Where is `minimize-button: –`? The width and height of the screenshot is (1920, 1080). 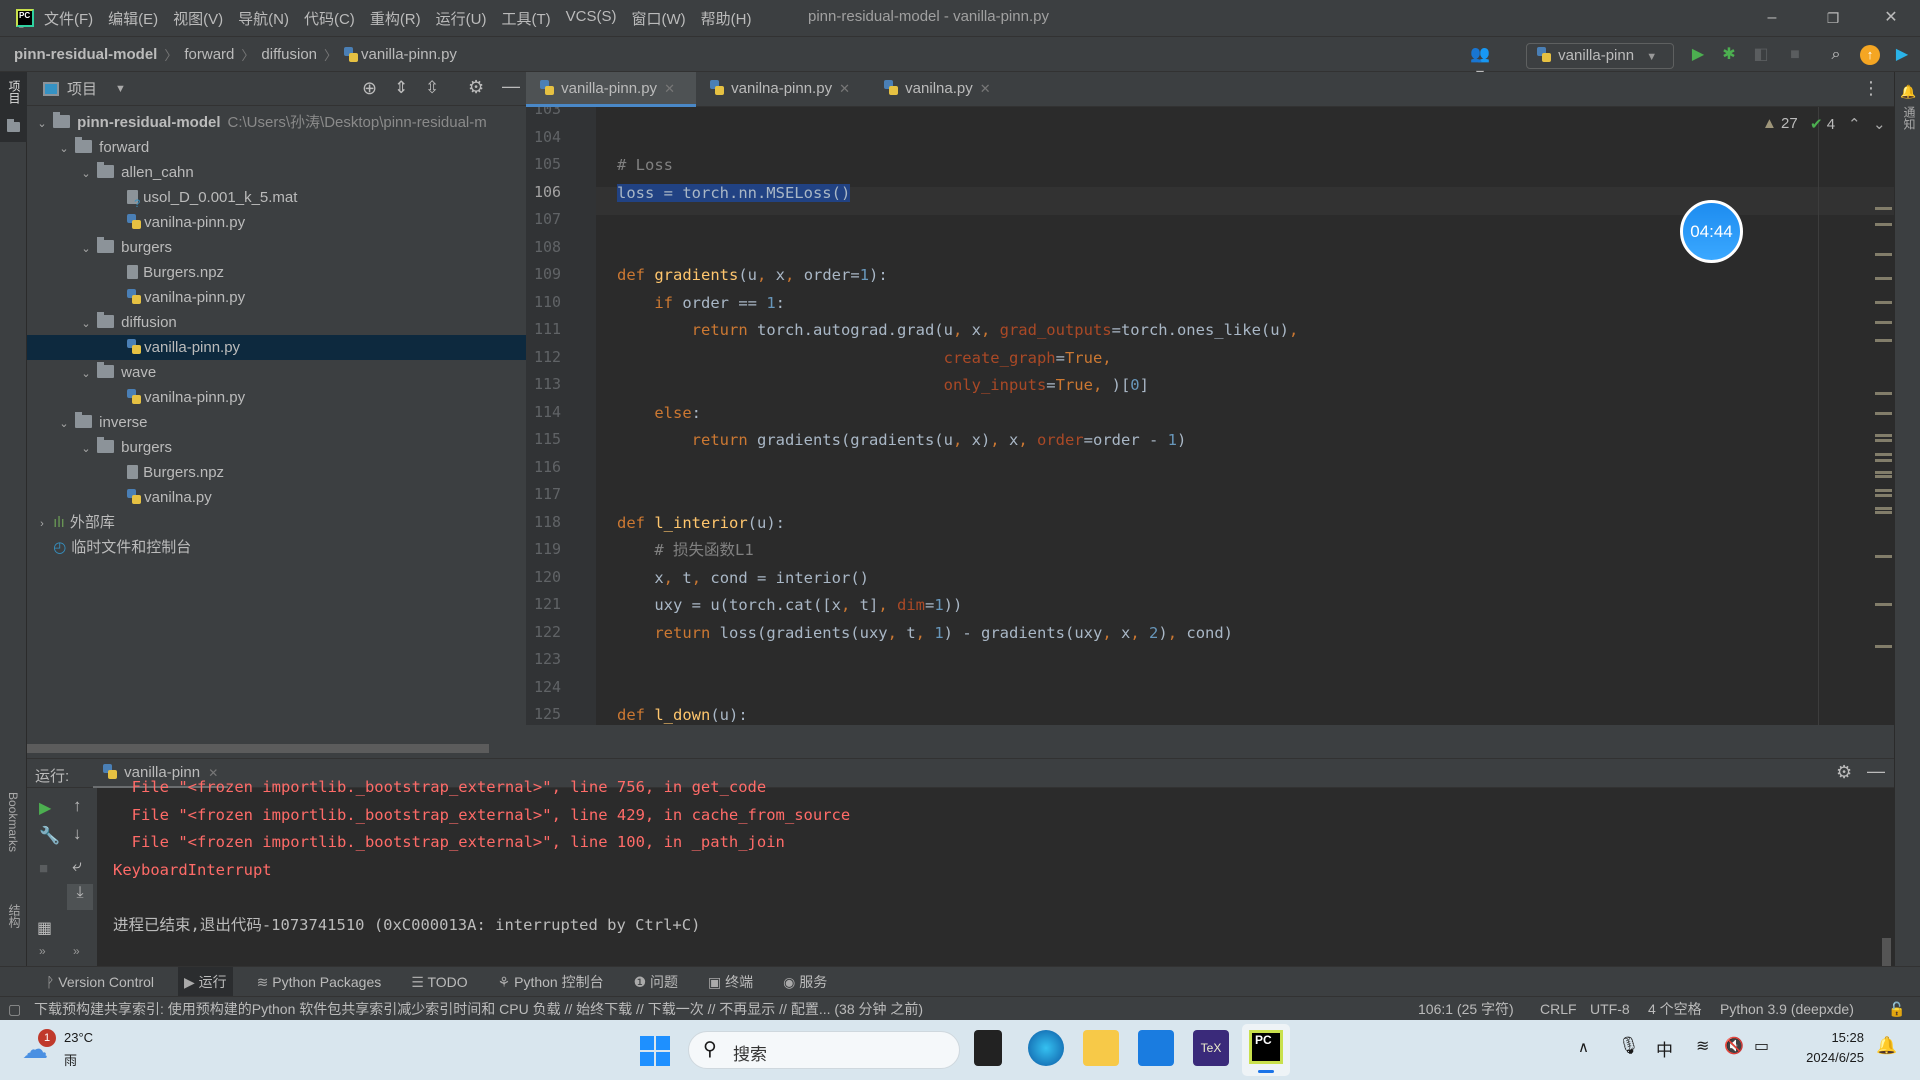 minimize-button: – is located at coordinates (1772, 18).